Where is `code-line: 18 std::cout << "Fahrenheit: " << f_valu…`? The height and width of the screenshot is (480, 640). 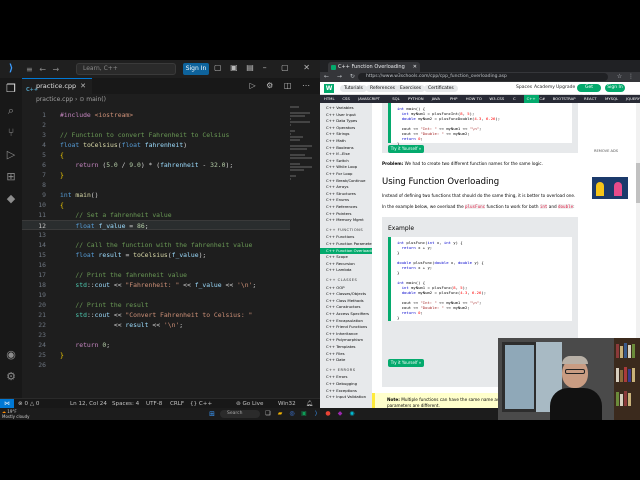 code-line: 18 std::cout << "Fahrenheit: " << f_valu… is located at coordinates (171, 285).